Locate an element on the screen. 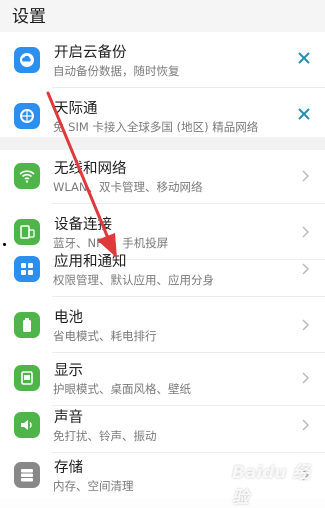  display-icon is located at coordinates (27, 378).